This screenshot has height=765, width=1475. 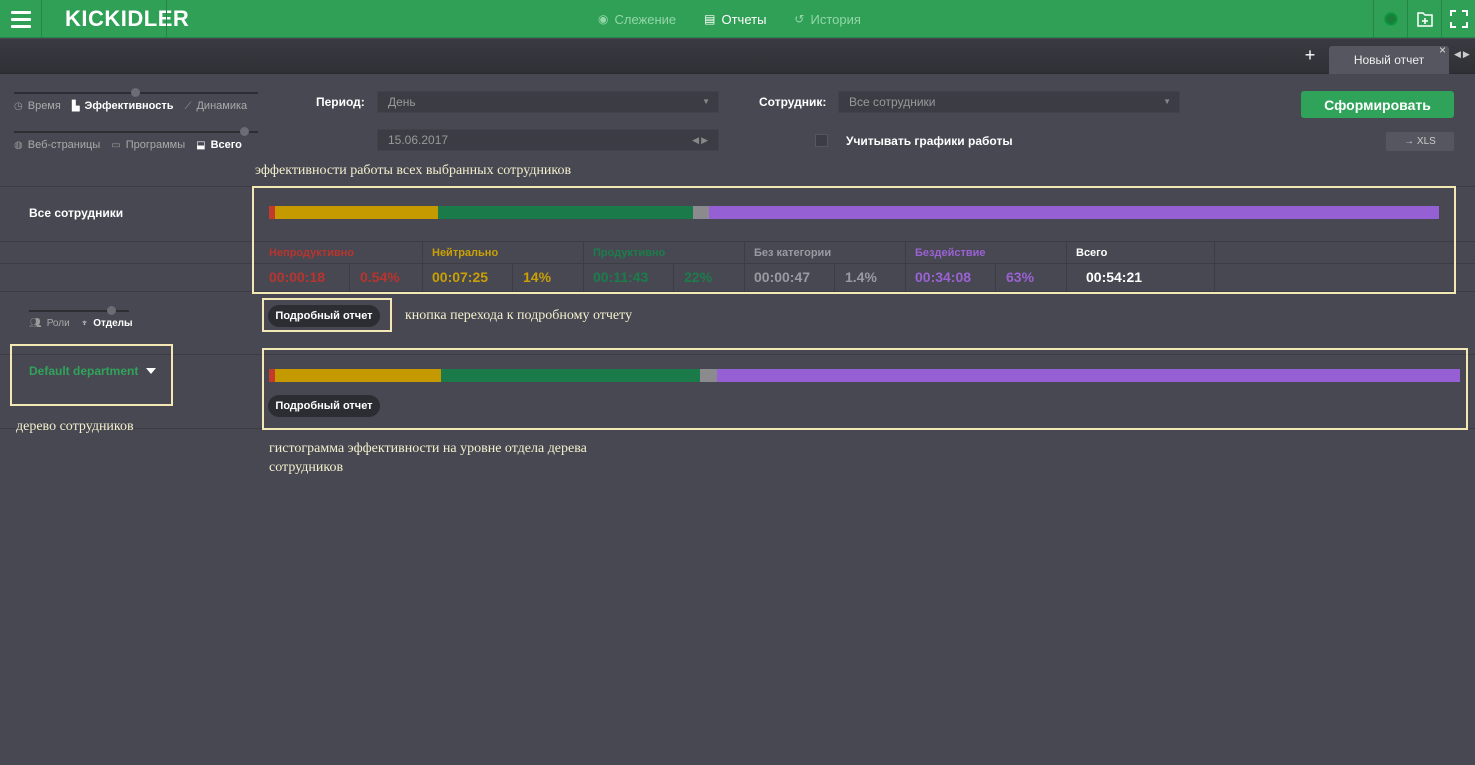 I want to click on employee-select: Все сотрудники ▼, so click(x=1009, y=102).